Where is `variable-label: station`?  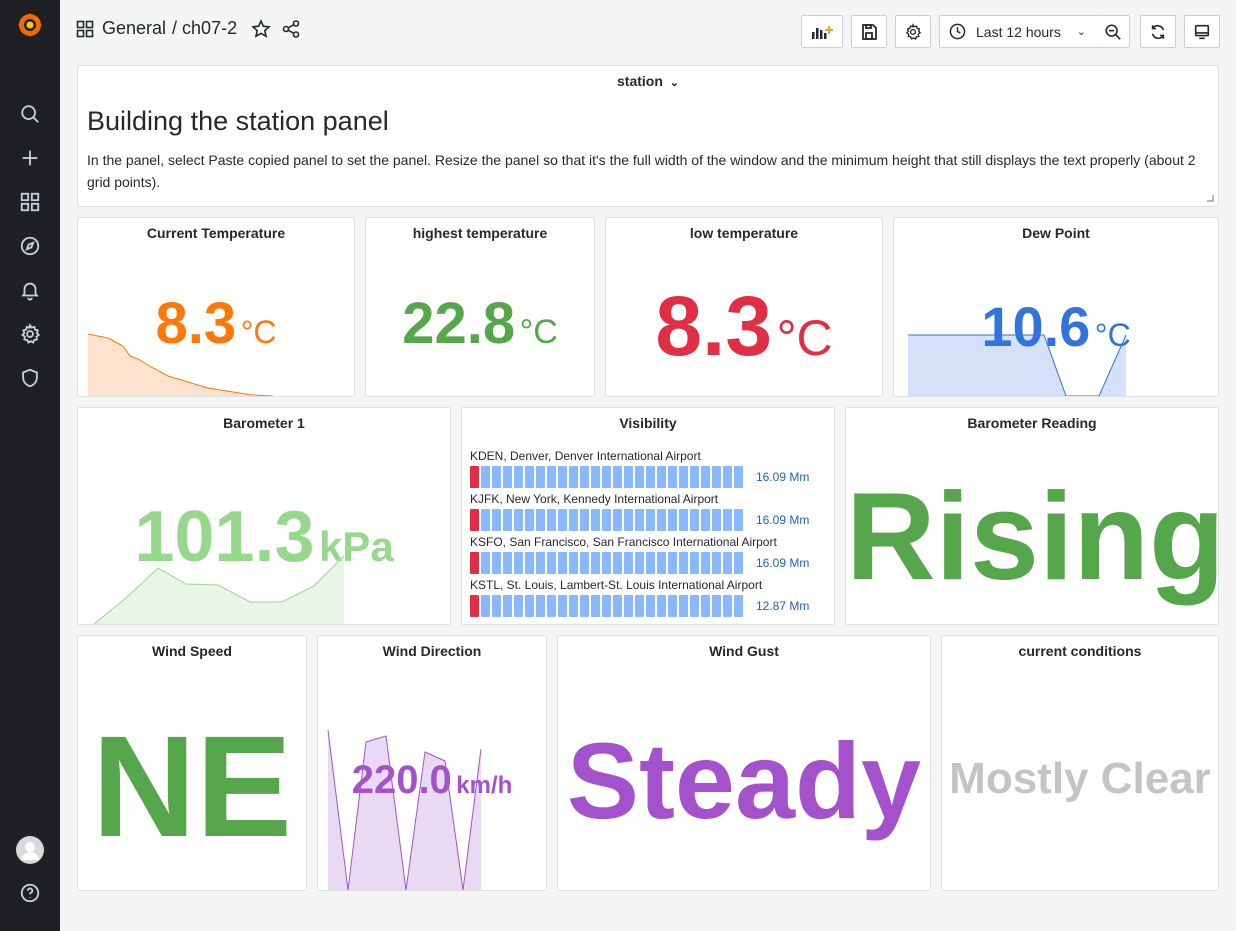 variable-label: station is located at coordinates (640, 81).